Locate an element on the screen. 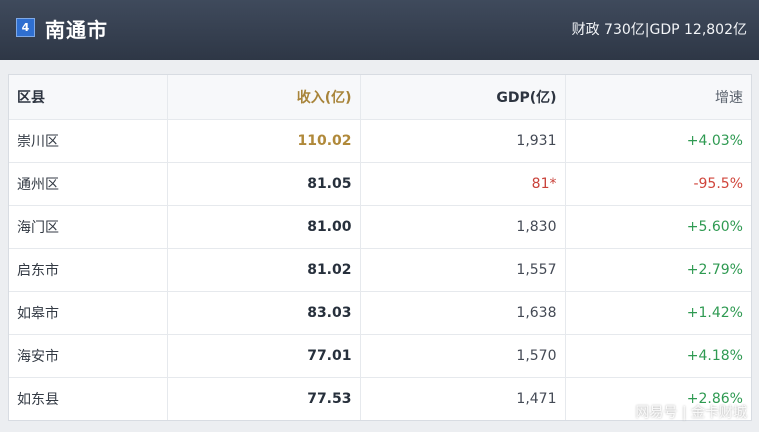 The height and width of the screenshot is (432, 759). income-cell: 77.53 is located at coordinates (263, 398).